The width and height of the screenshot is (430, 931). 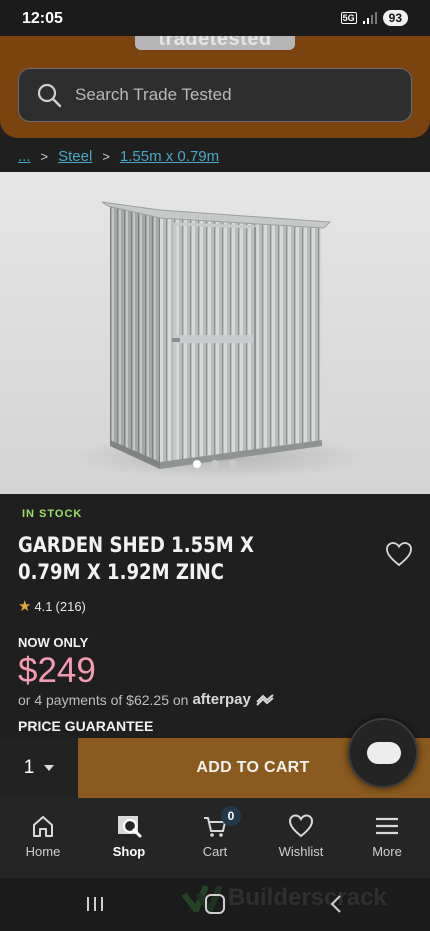 I want to click on nav-home: Home, so click(x=43, y=838).